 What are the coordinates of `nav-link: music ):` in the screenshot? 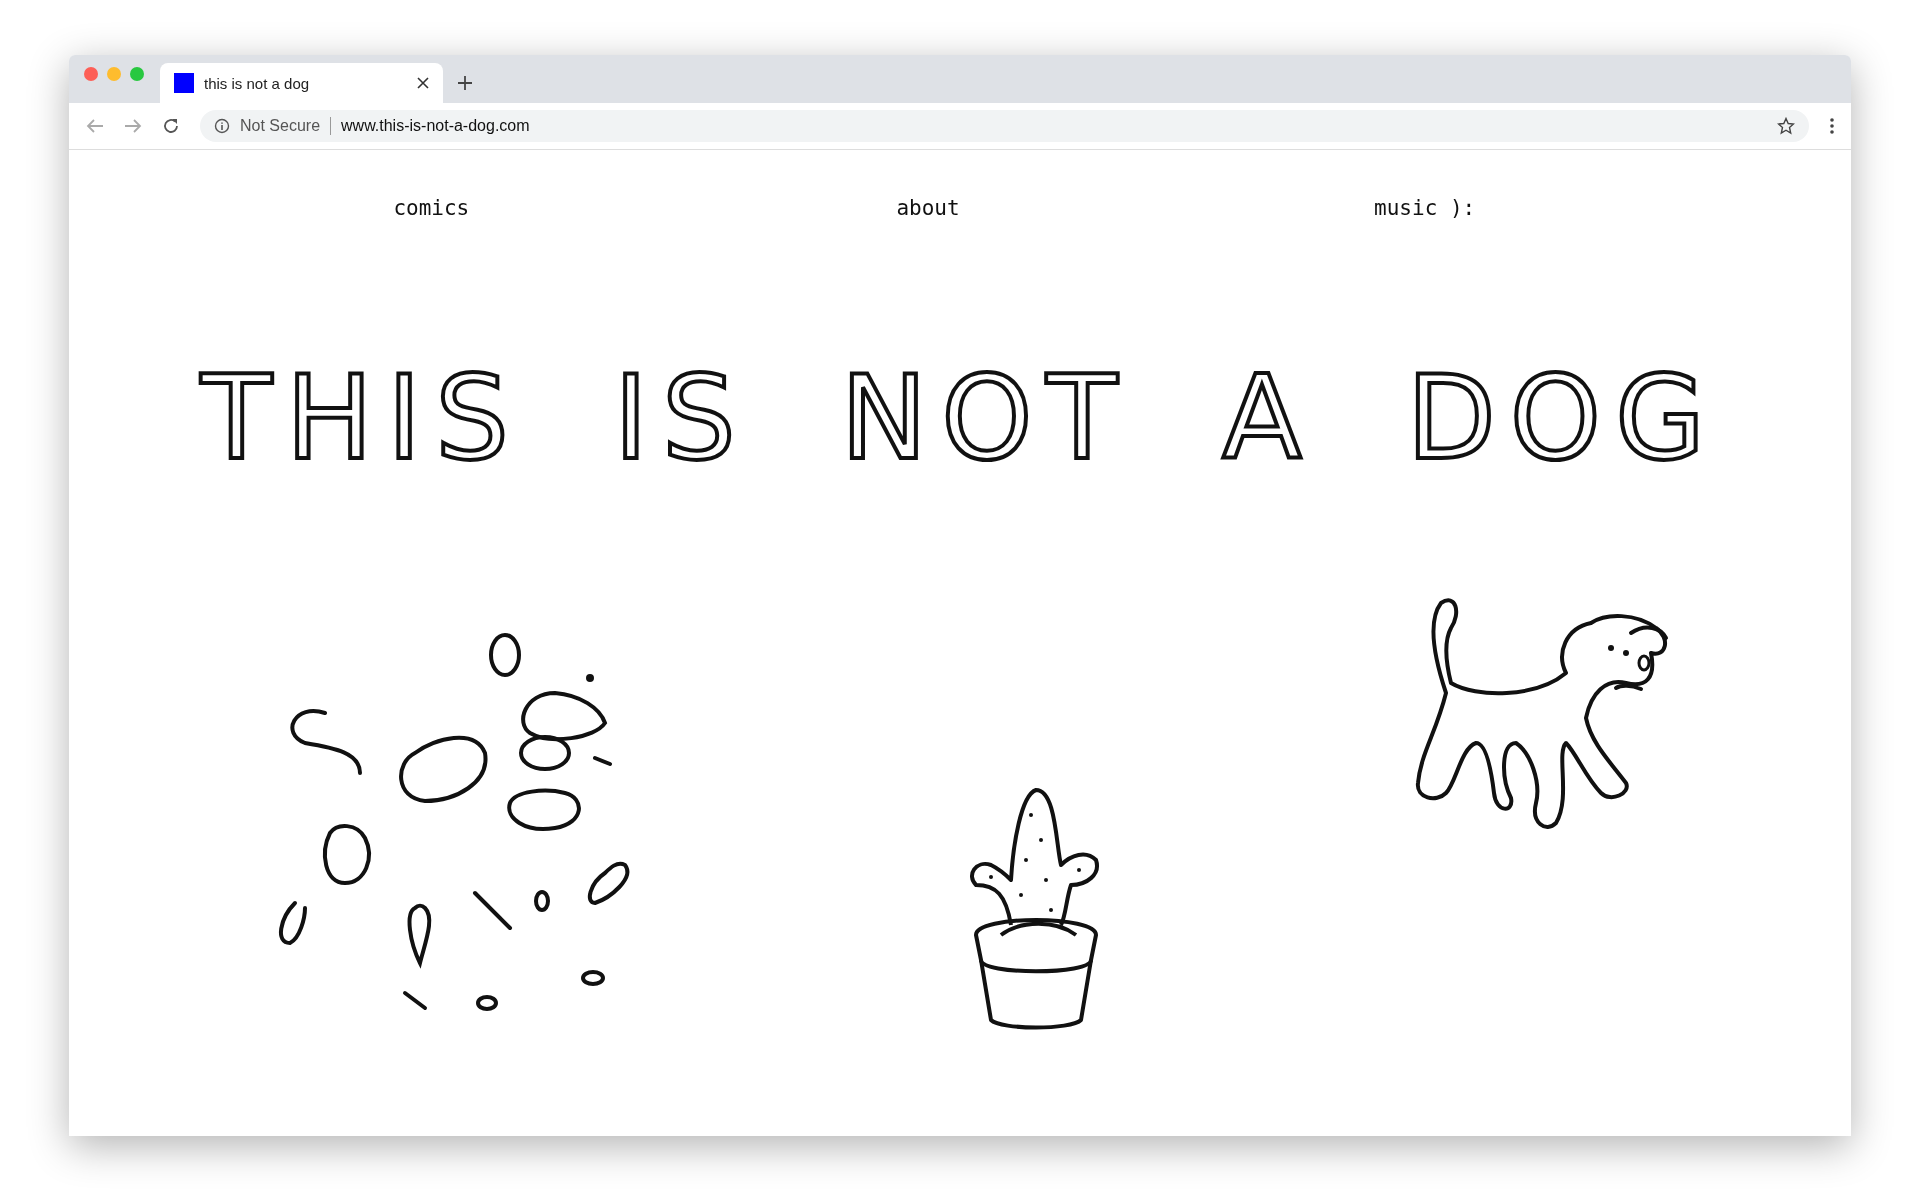 It's located at (1425, 208).